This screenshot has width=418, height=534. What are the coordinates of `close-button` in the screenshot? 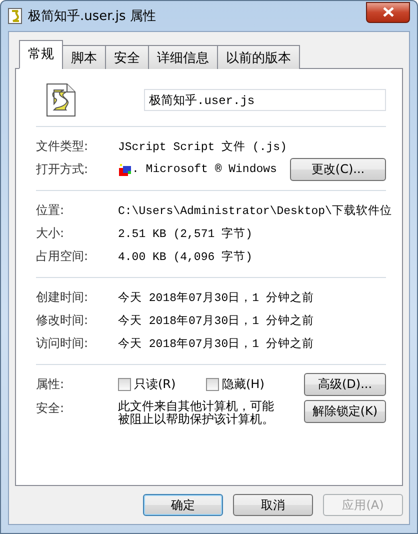 It's located at (388, 12).